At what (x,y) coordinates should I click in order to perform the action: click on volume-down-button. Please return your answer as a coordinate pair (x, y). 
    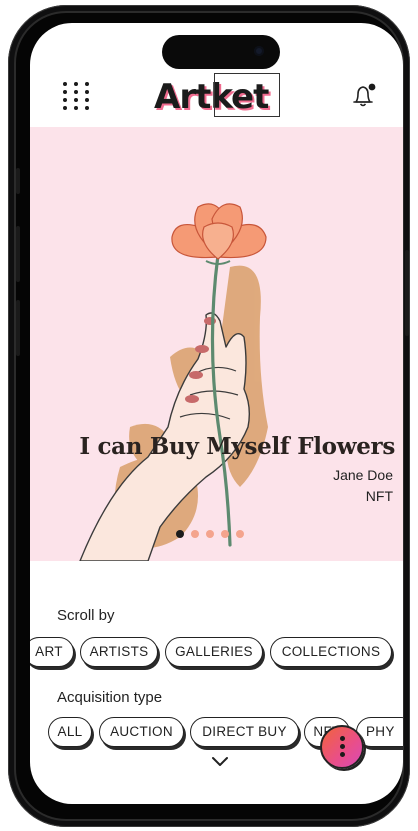
    Looking at the image, I should click on (18, 328).